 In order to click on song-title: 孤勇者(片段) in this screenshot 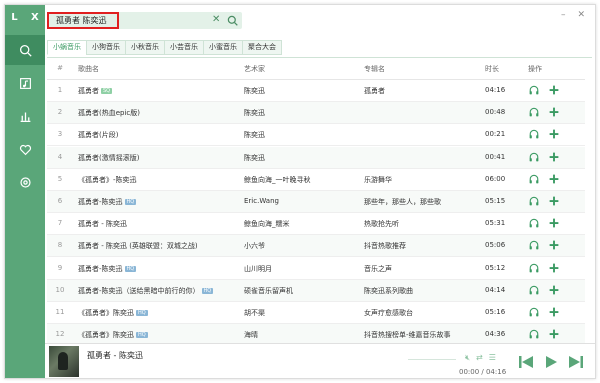, I will do `click(98, 135)`.